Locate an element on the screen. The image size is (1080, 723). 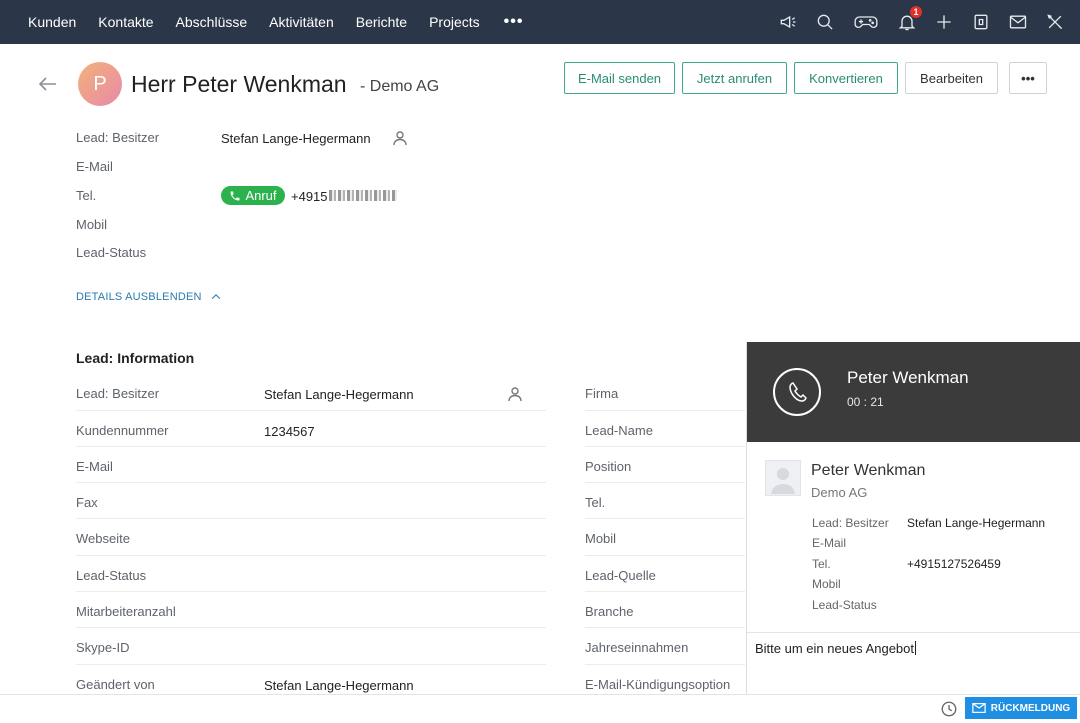
caller-name: Peter Wenkman is located at coordinates (908, 377).